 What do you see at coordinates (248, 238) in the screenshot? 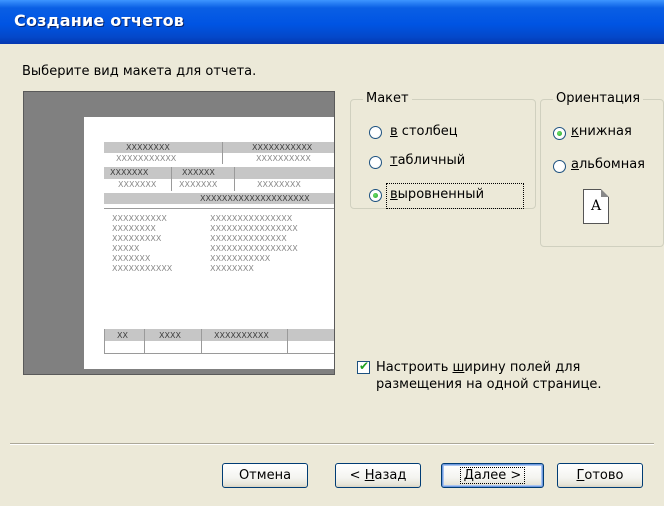
I see `preview-detail-right: XXXXXXXXXXXXXX` at bounding box center [248, 238].